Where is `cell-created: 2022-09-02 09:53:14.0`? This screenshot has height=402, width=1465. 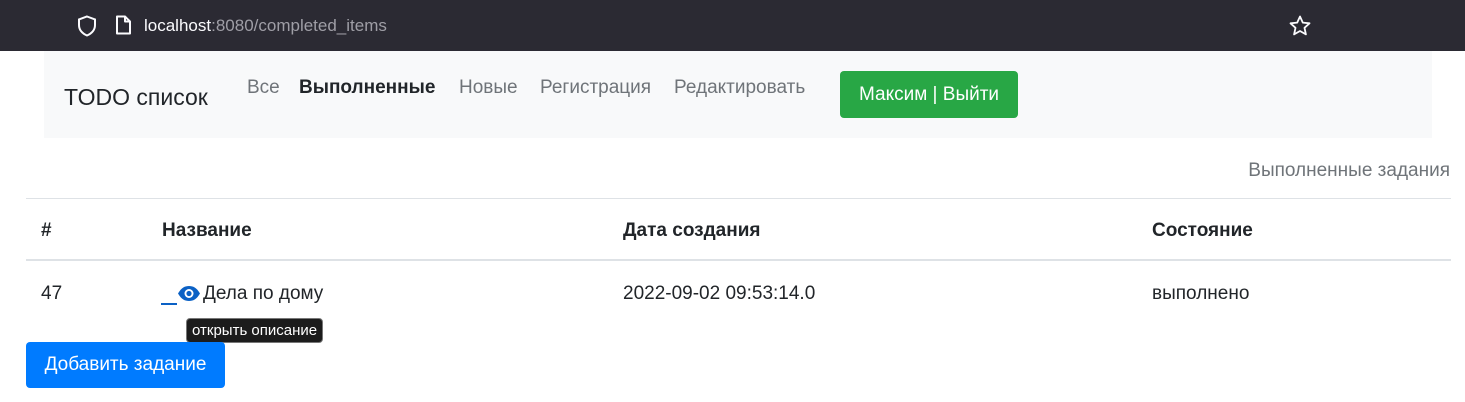 cell-created: 2022-09-02 09:53:14.0 is located at coordinates (719, 293).